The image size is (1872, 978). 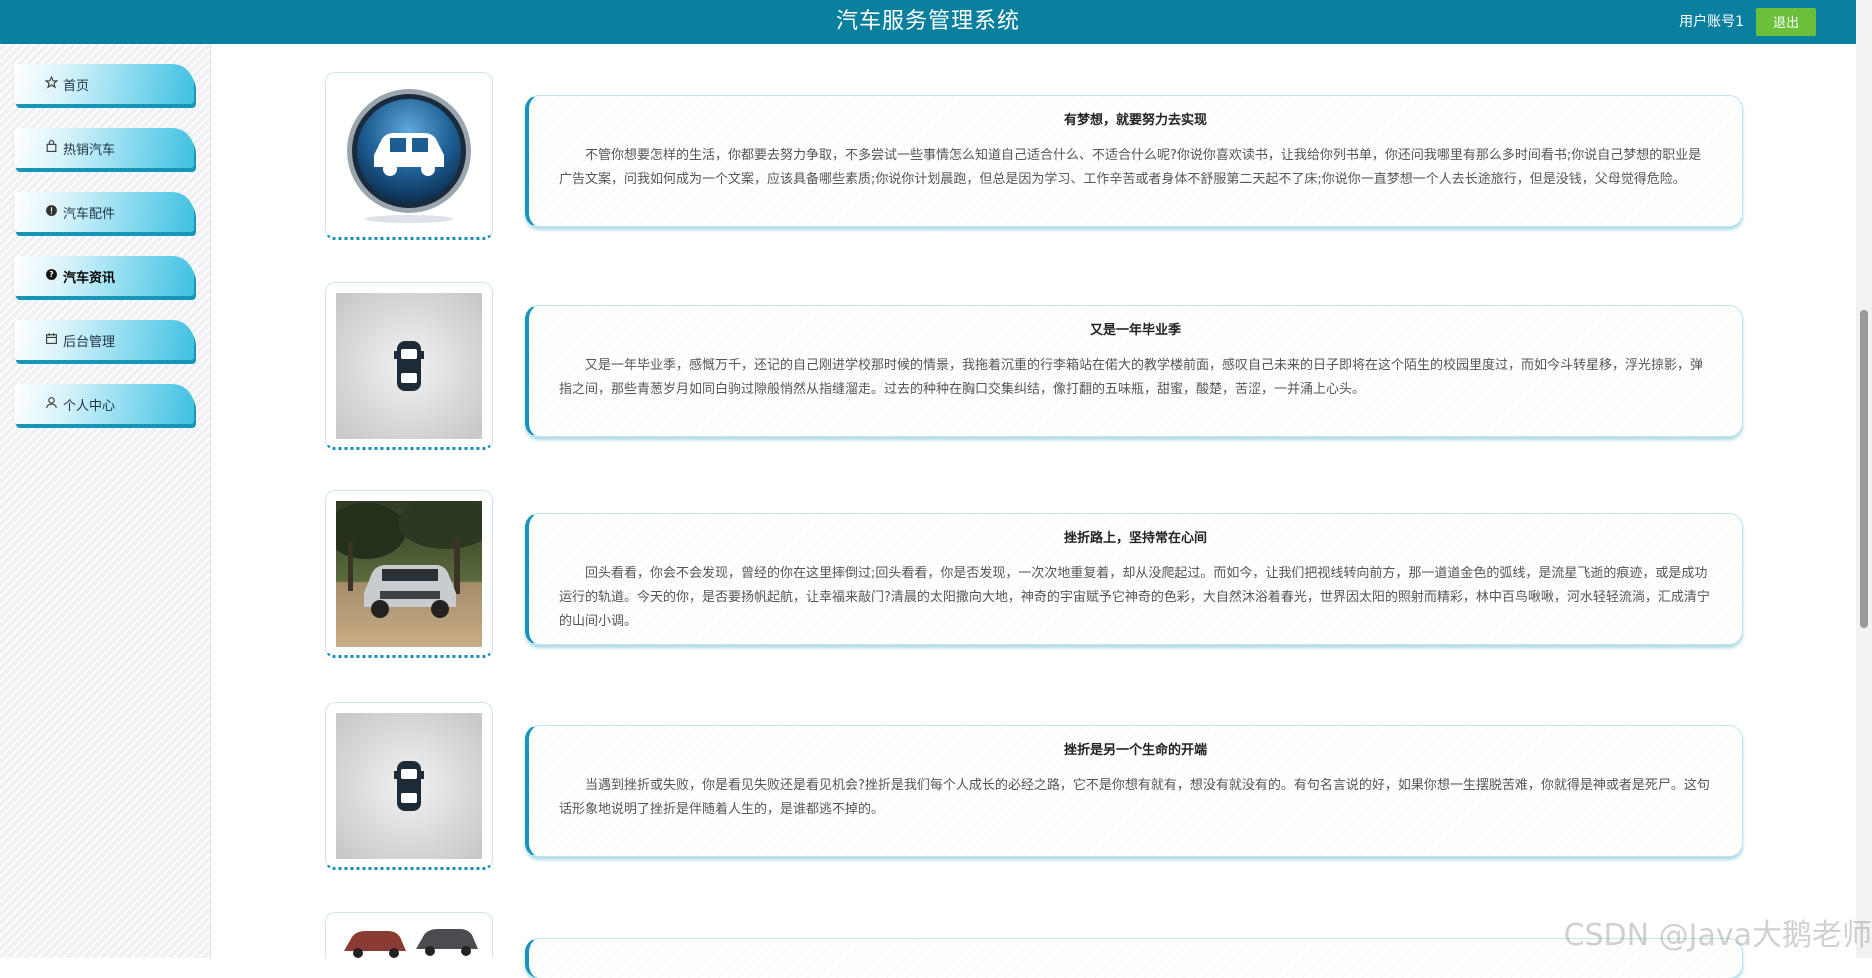 What do you see at coordinates (51, 211) in the screenshot?
I see `info-circle-icon` at bounding box center [51, 211].